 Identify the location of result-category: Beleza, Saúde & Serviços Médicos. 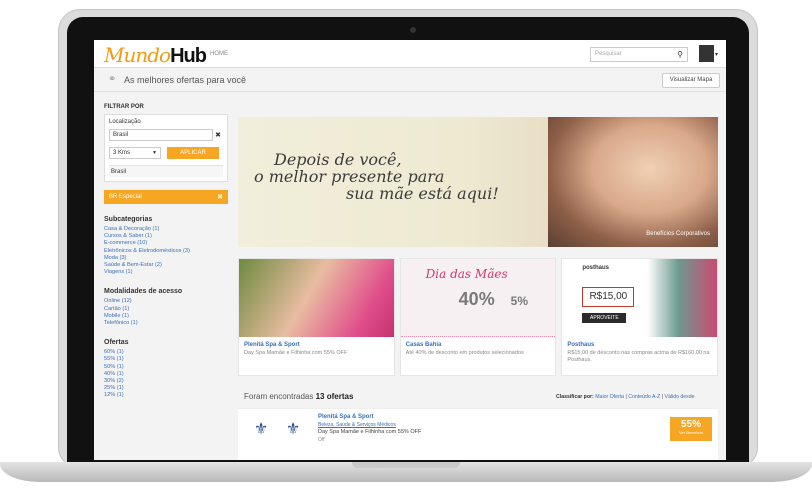
(357, 425).